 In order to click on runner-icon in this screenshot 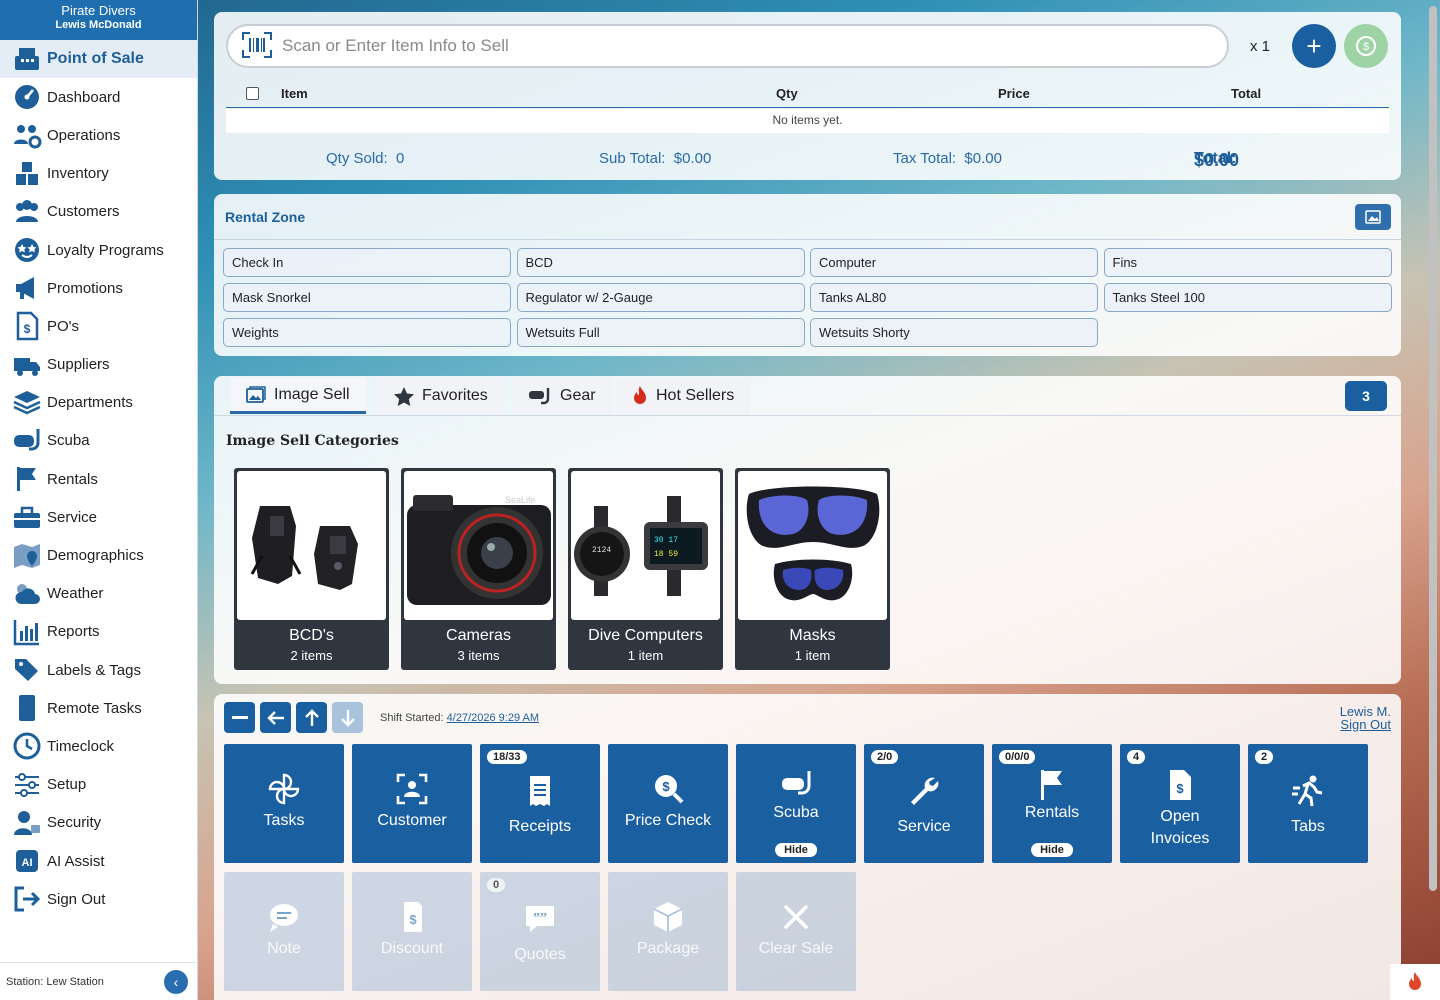, I will do `click(1308, 791)`.